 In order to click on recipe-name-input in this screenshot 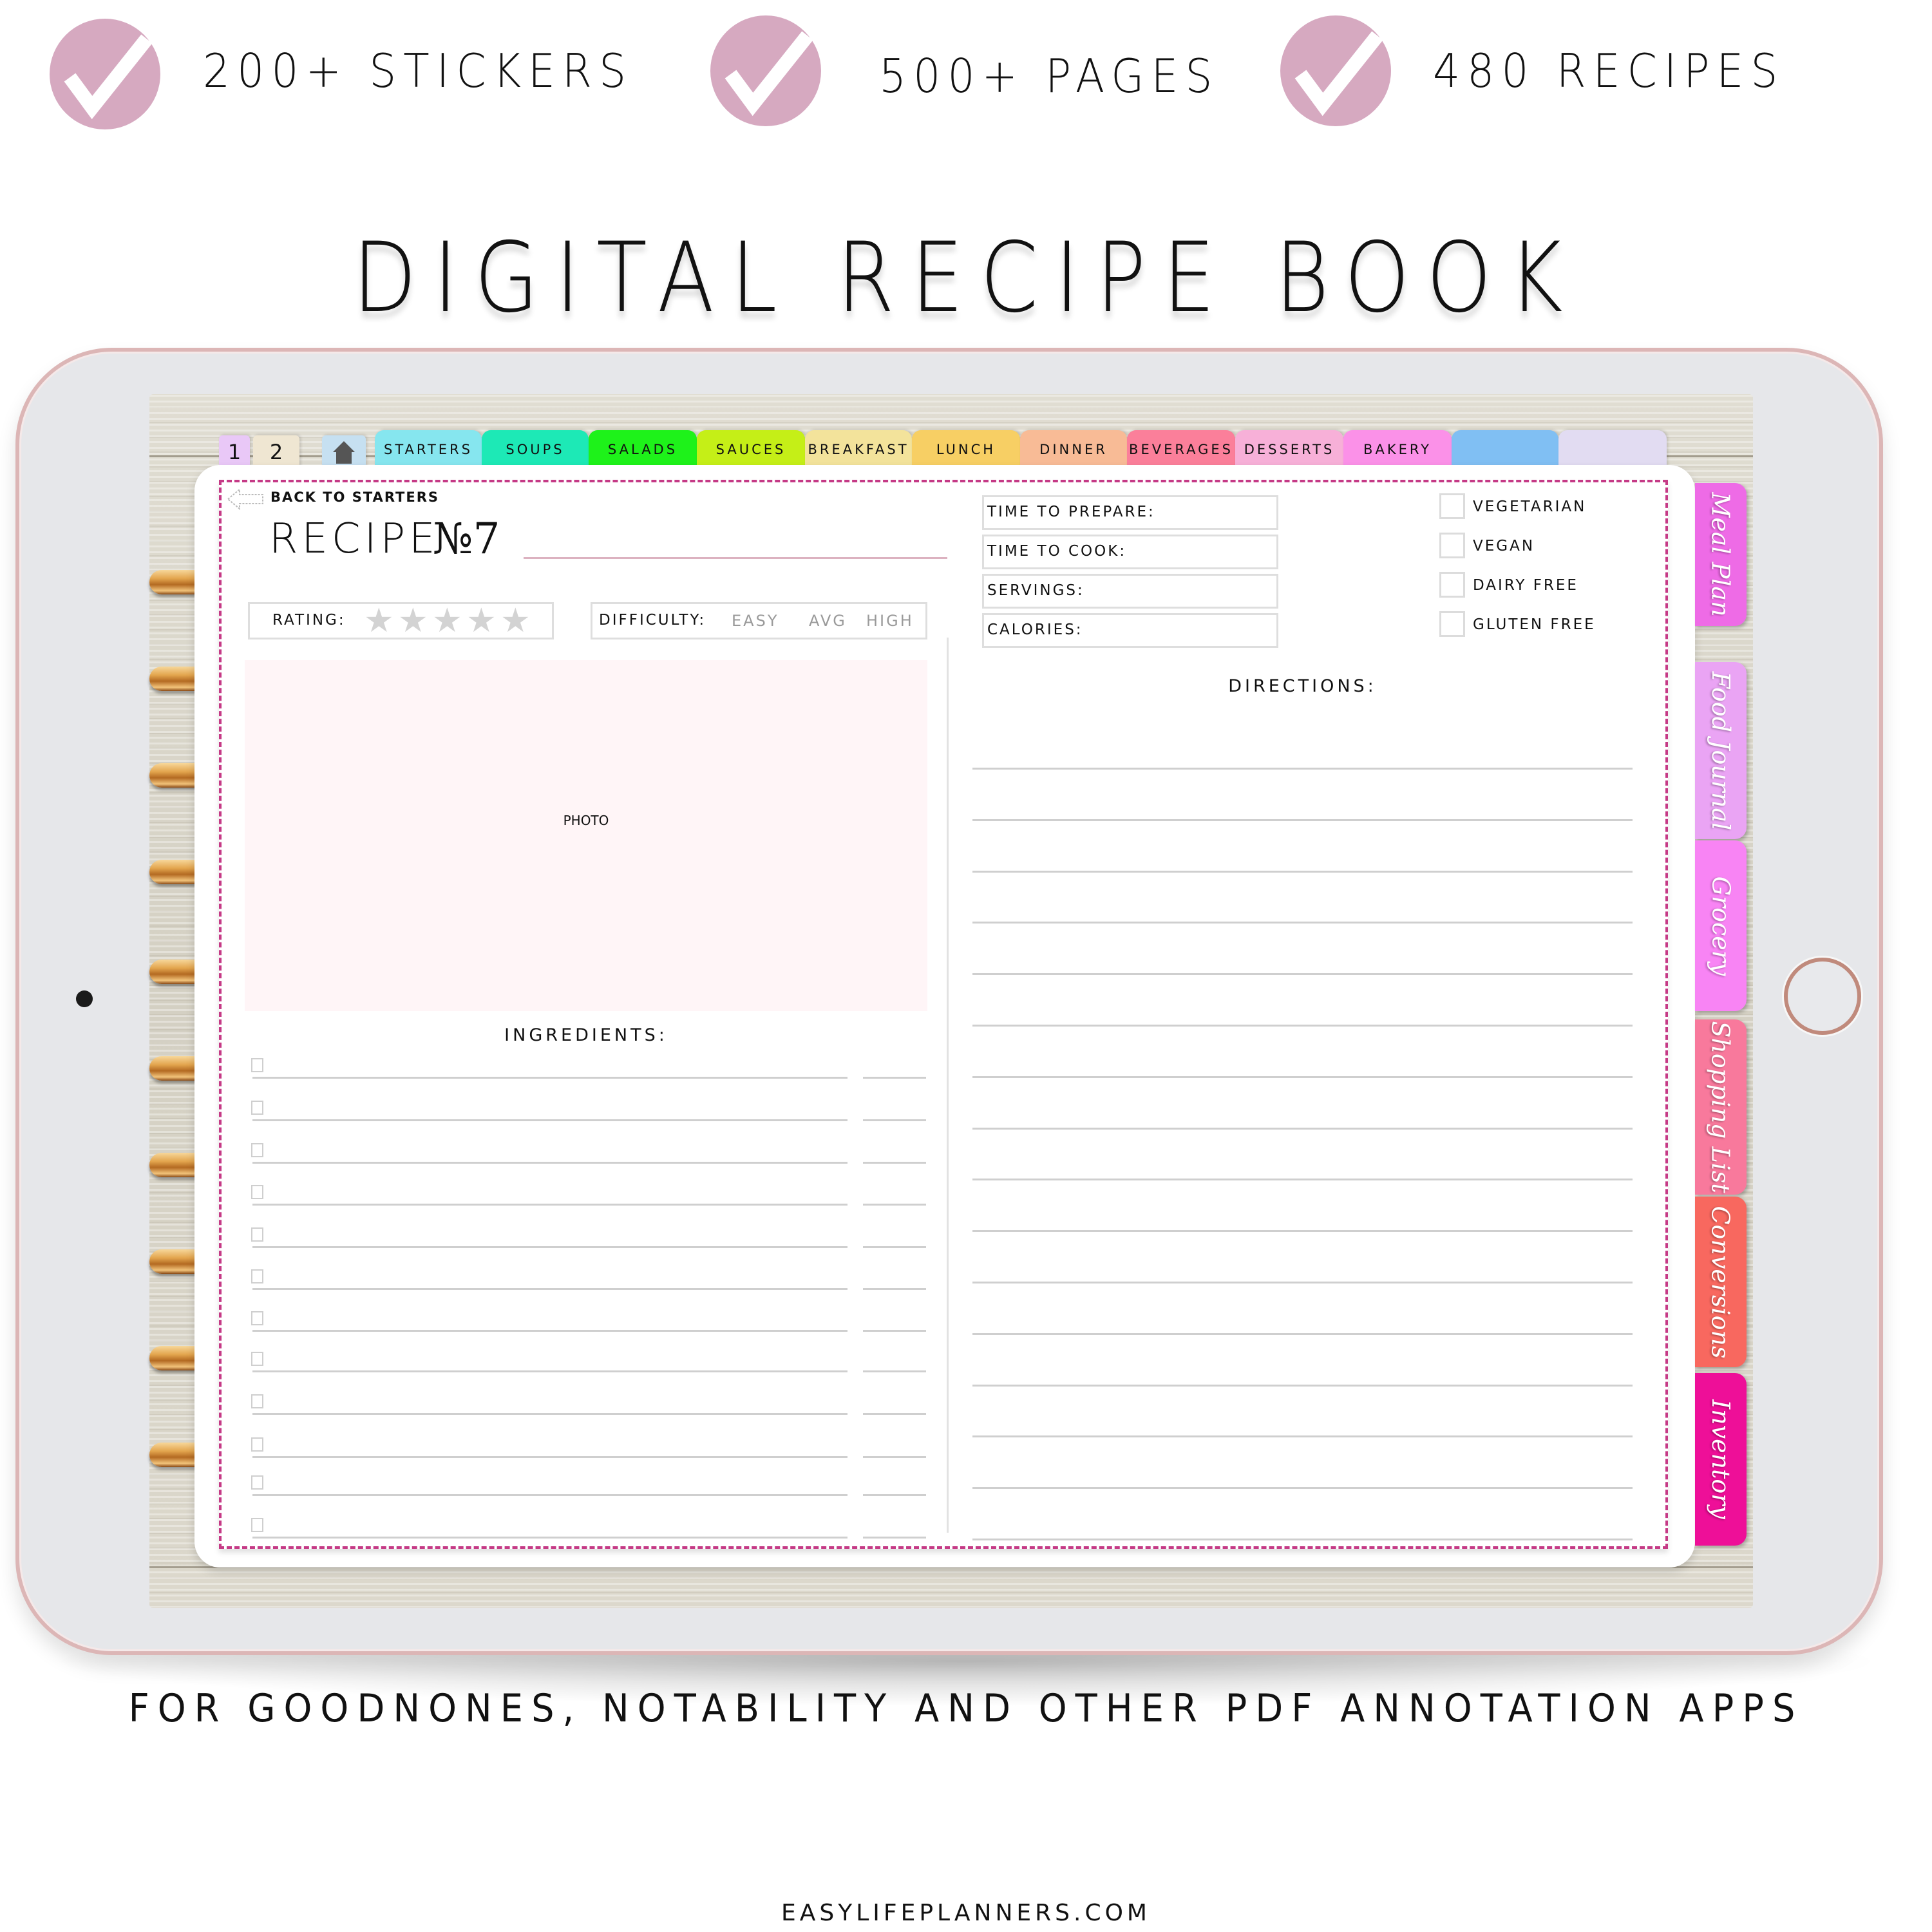, I will do `click(735, 558)`.